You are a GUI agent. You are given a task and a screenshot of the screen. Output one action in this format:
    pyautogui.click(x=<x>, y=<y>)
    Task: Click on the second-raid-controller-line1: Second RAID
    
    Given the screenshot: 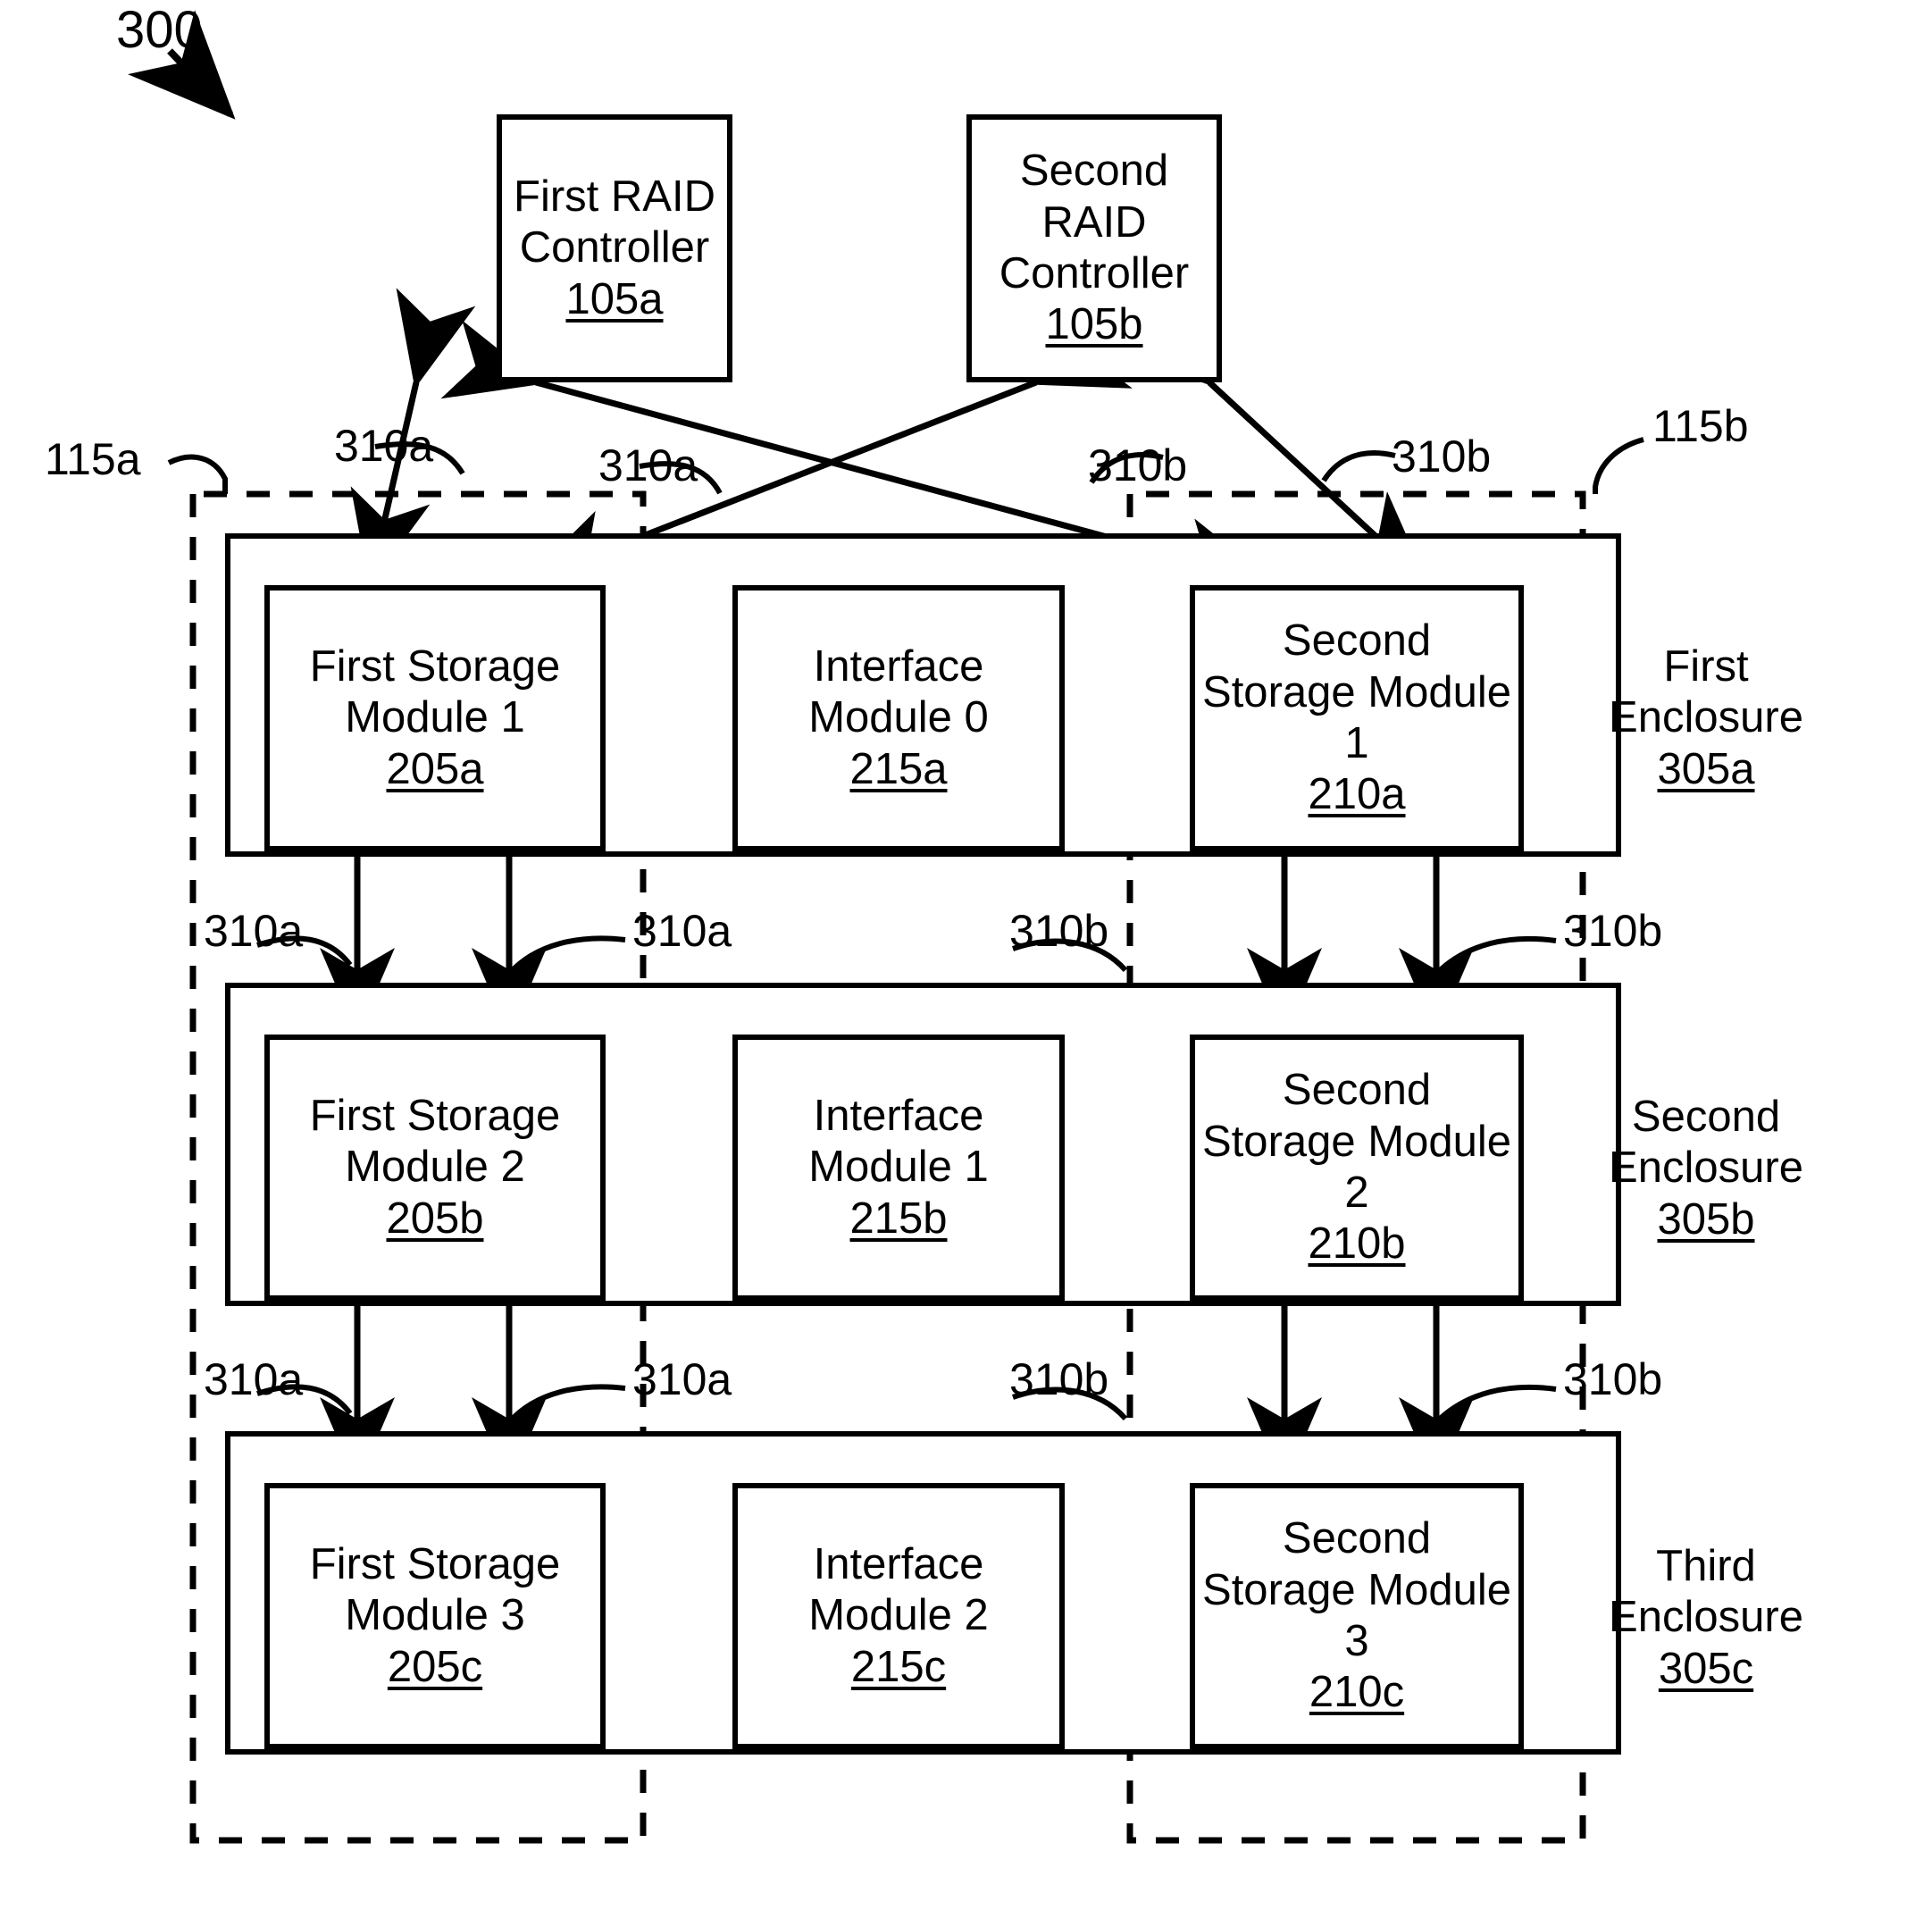 What is the action you would take?
    pyautogui.click(x=1094, y=197)
    